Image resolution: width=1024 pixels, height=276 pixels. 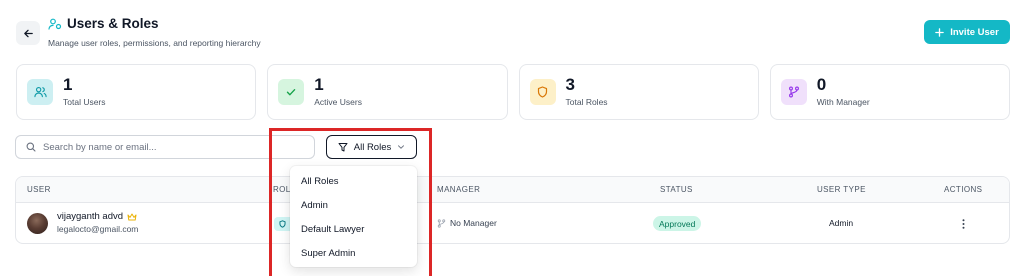 I want to click on users-cog-icon, so click(x=55, y=24).